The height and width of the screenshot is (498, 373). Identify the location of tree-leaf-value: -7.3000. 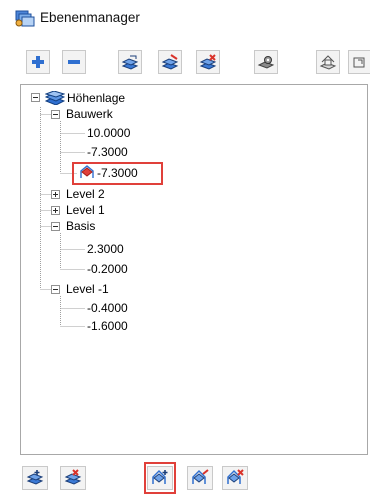
(107, 152).